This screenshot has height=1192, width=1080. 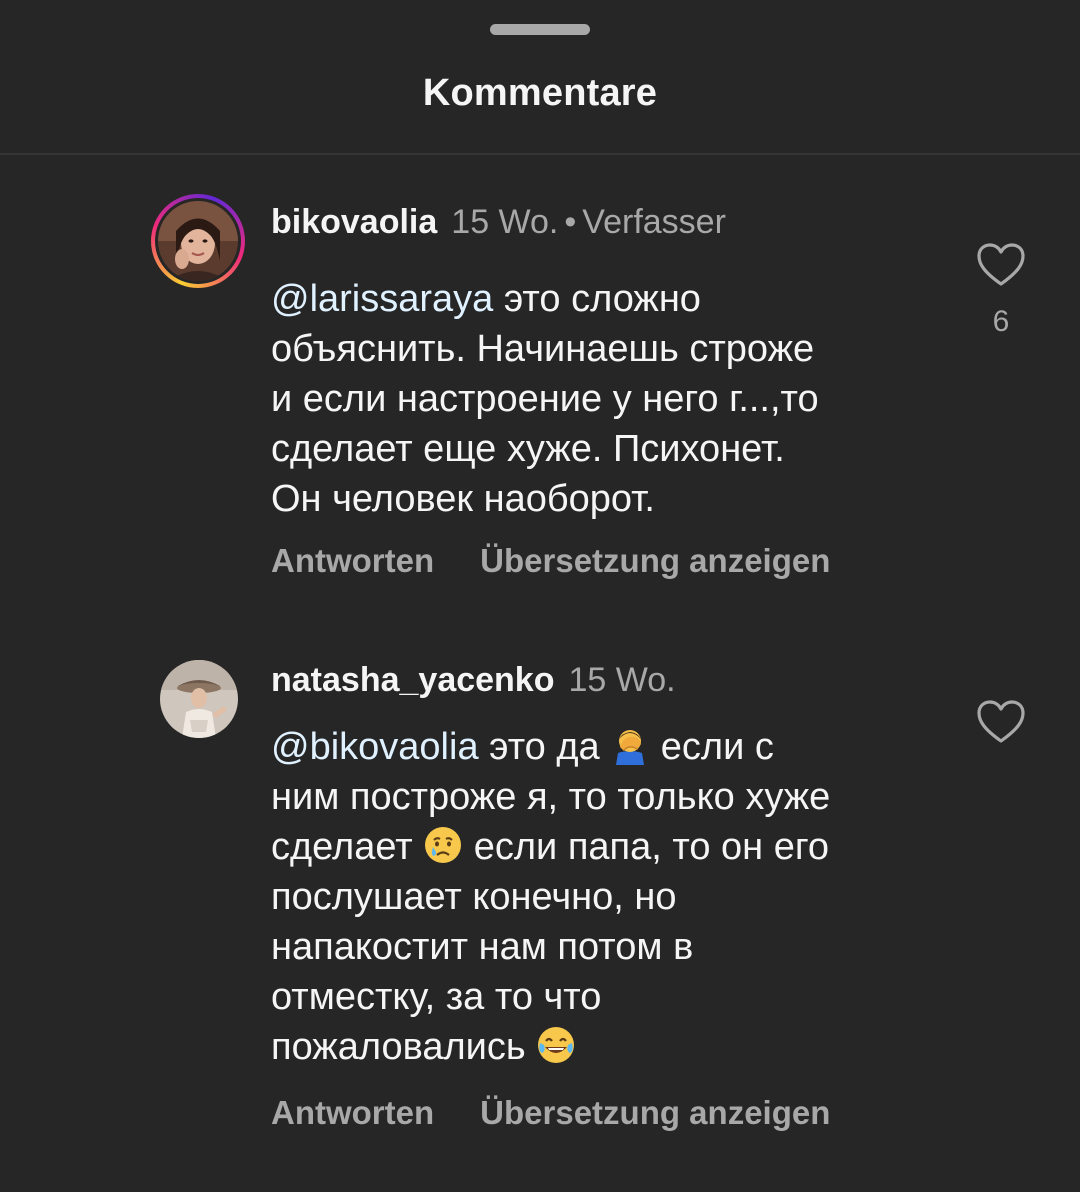 What do you see at coordinates (375, 747) in the screenshot?
I see `mention-link: @bikovaolia` at bounding box center [375, 747].